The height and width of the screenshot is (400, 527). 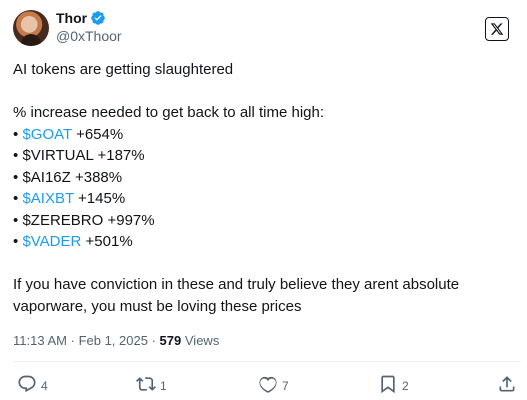 What do you see at coordinates (263, 221) in the screenshot?
I see `list-item: • $ZEREBRO +997%` at bounding box center [263, 221].